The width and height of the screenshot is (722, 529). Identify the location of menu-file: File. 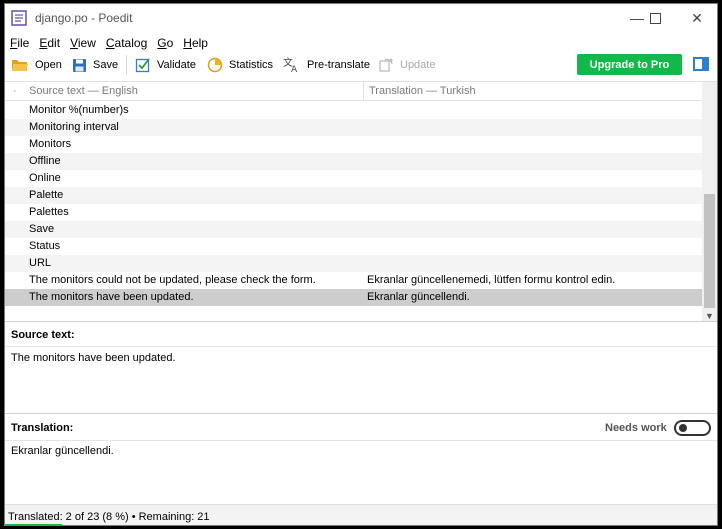
(19, 43).